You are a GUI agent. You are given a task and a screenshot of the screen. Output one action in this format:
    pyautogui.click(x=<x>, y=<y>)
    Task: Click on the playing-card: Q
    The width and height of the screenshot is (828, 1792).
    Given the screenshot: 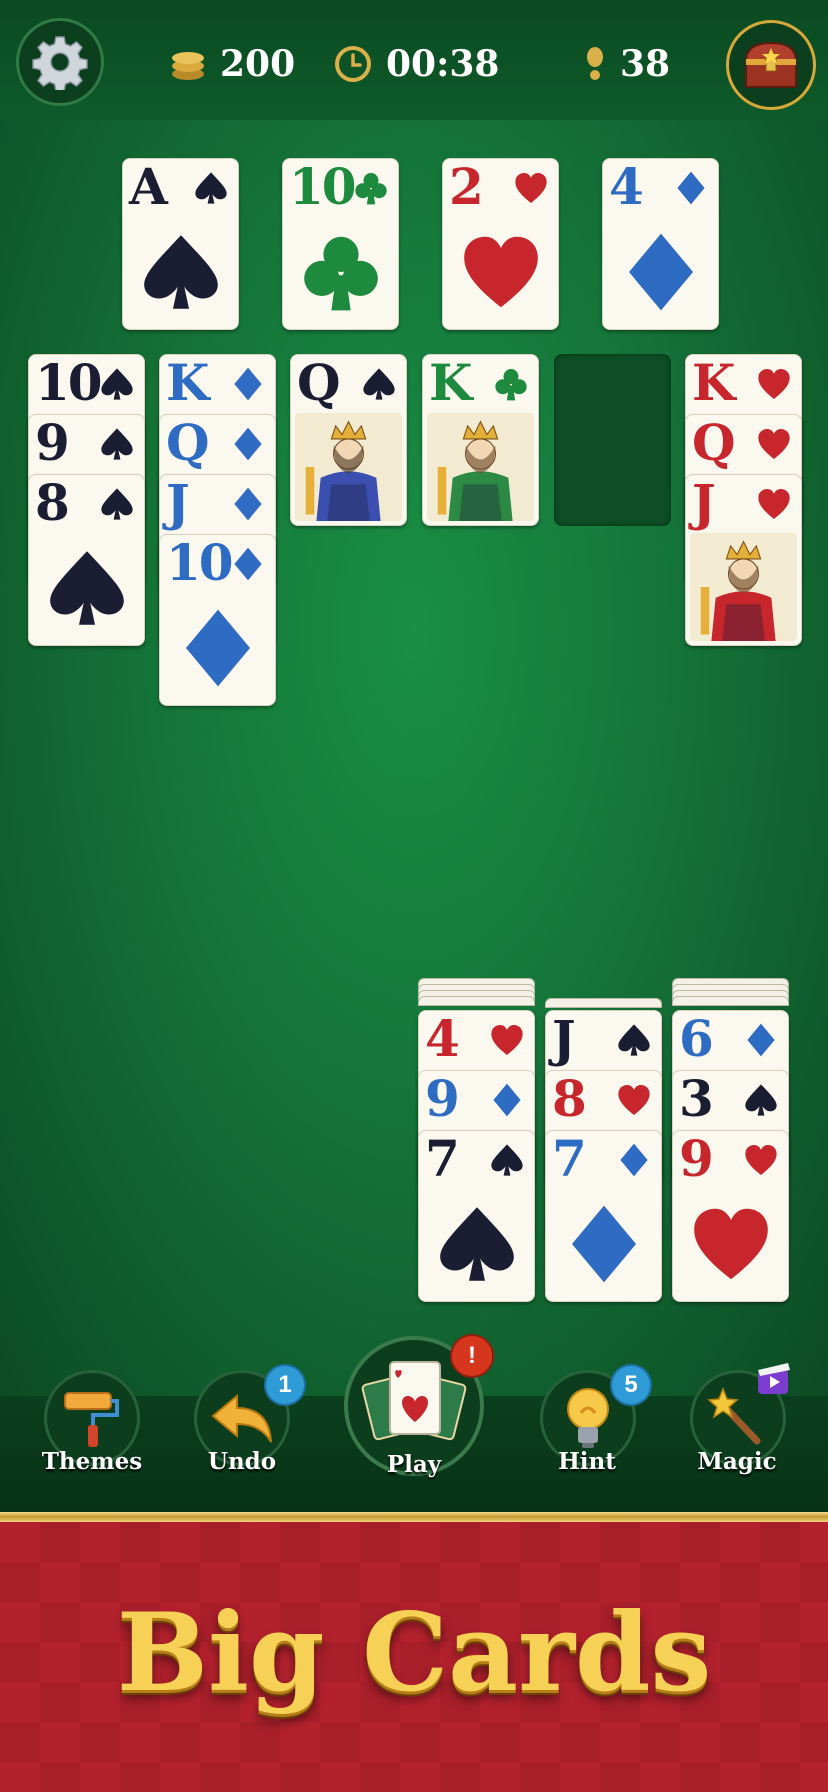 What is the action you would take?
    pyautogui.click(x=348, y=440)
    